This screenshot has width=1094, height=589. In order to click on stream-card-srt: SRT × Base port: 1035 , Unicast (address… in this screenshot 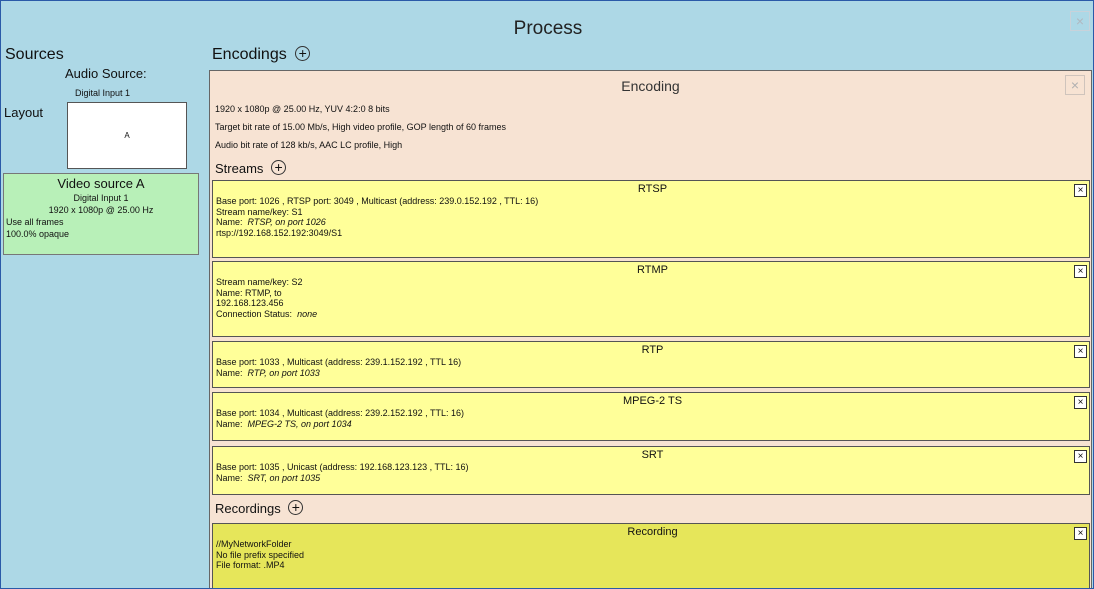, I will do `click(651, 470)`.